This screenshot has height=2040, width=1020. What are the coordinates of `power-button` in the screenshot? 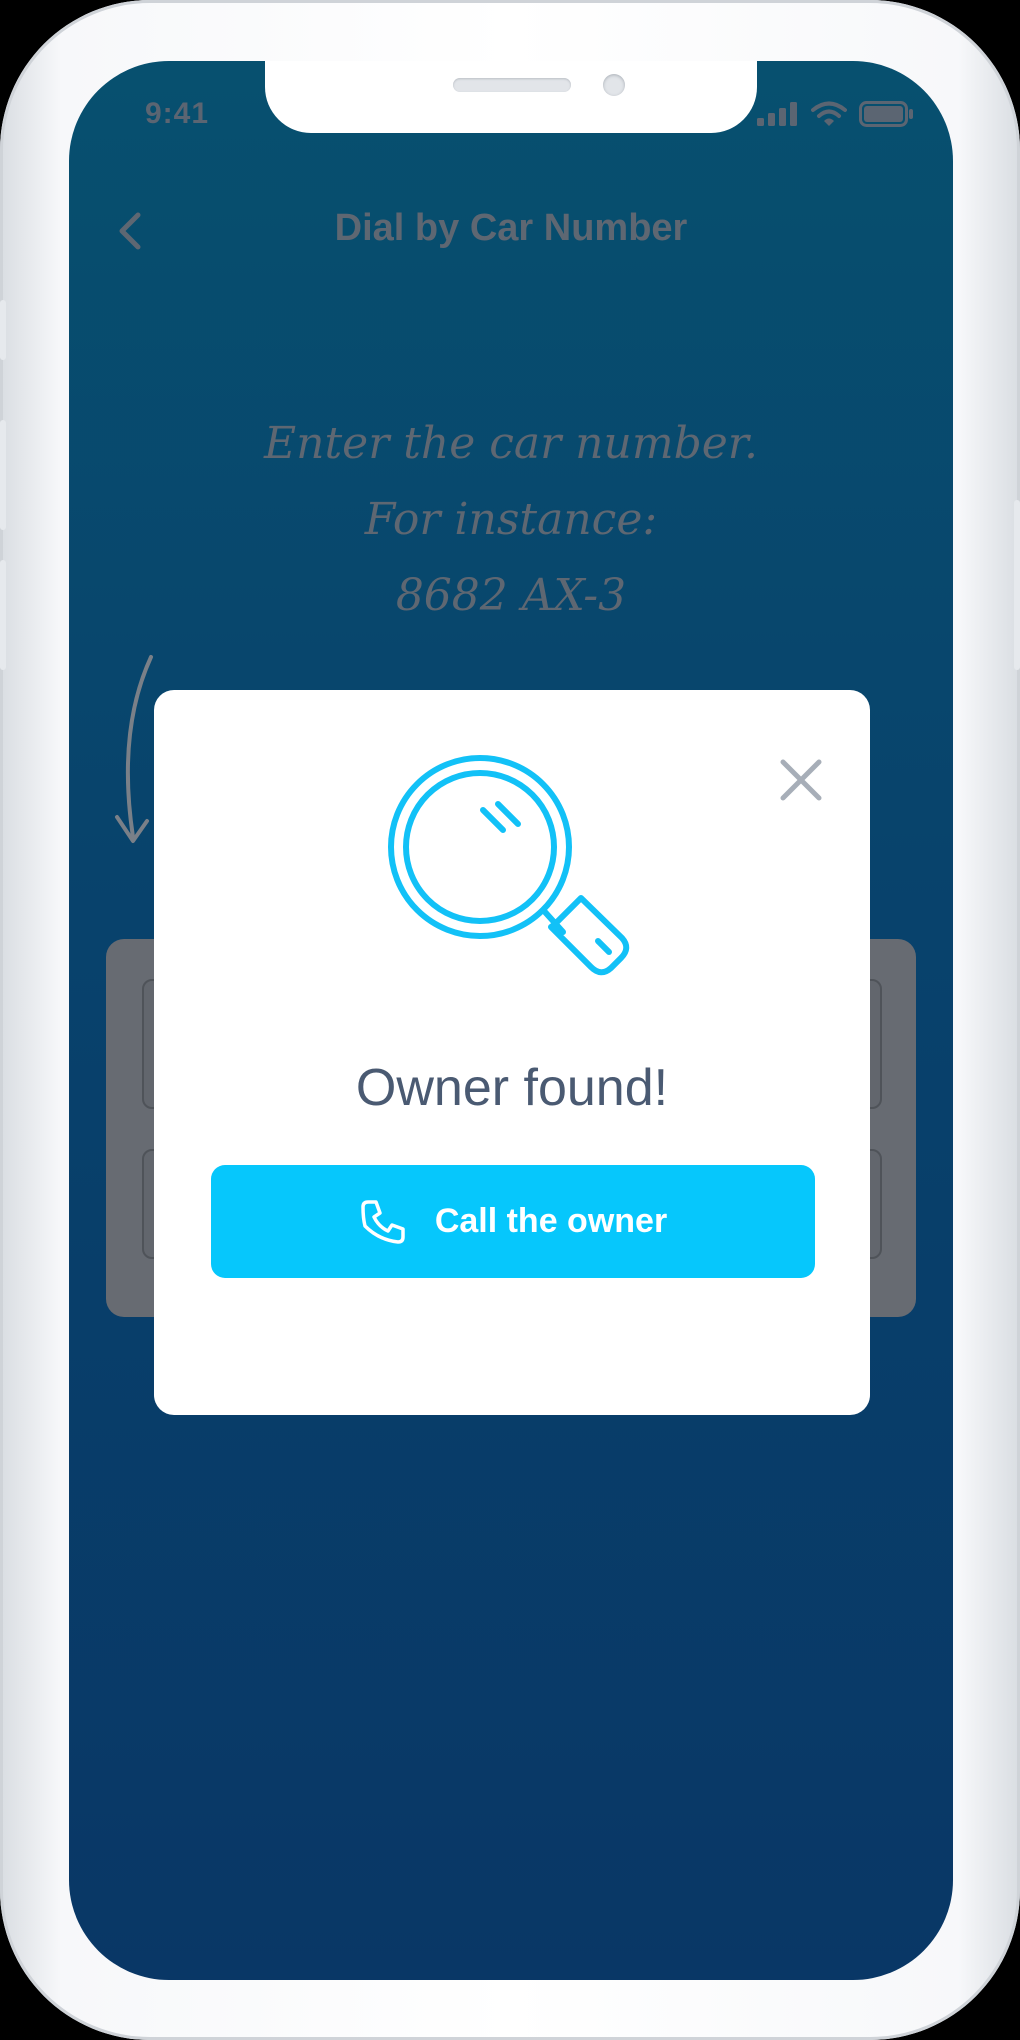 It's located at (1017, 585).